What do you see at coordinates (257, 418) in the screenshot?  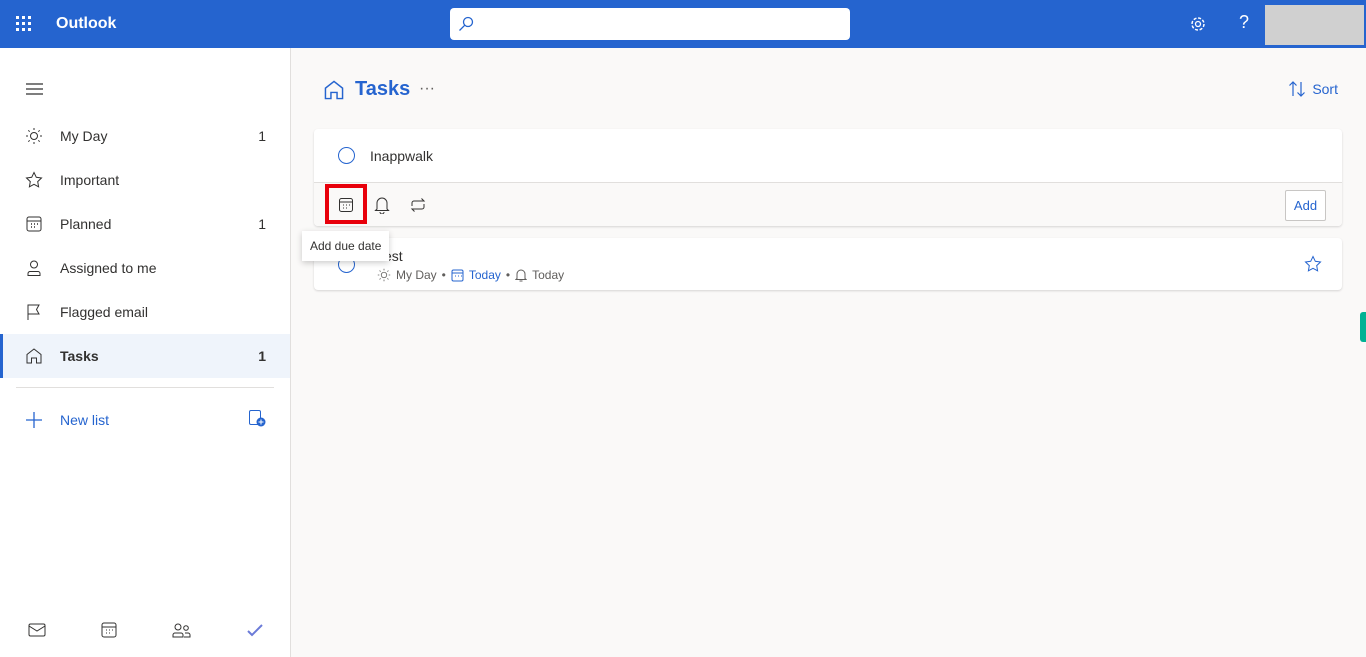 I see `new-group-icon` at bounding box center [257, 418].